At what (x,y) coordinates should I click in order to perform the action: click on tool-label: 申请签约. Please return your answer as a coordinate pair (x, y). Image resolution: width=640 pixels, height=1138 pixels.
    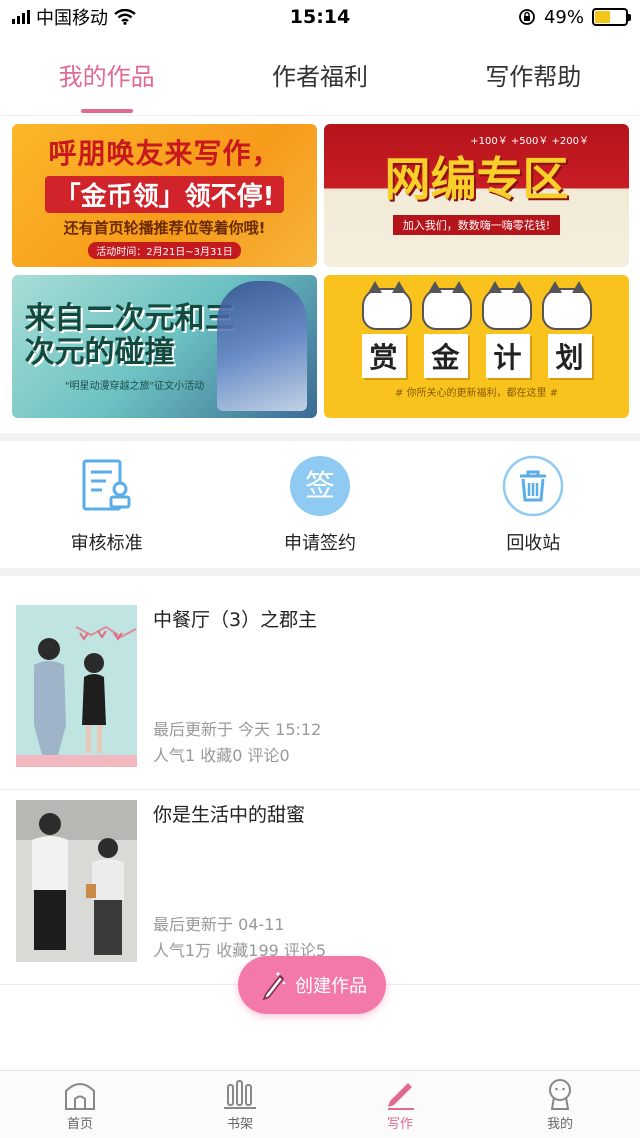
    Looking at the image, I should click on (319, 543).